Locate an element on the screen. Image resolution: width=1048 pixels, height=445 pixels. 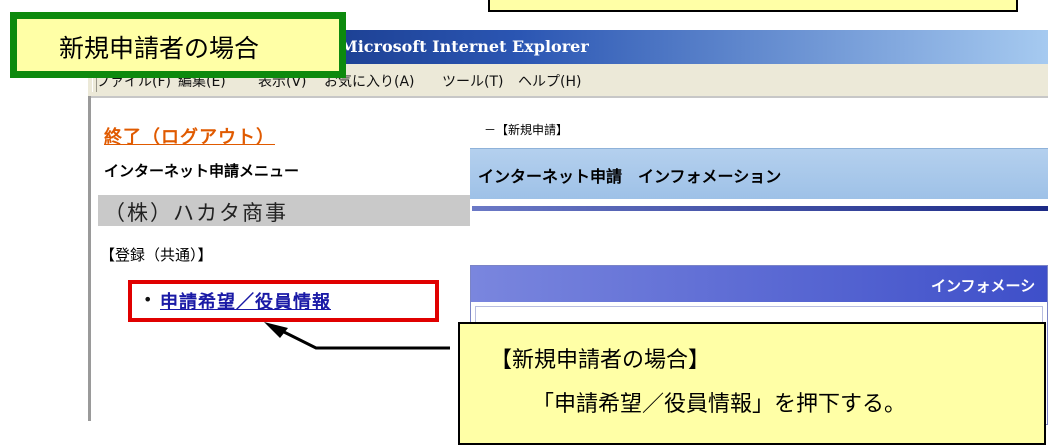
section-heading: 【登録（共通）】 is located at coordinates (156, 255).